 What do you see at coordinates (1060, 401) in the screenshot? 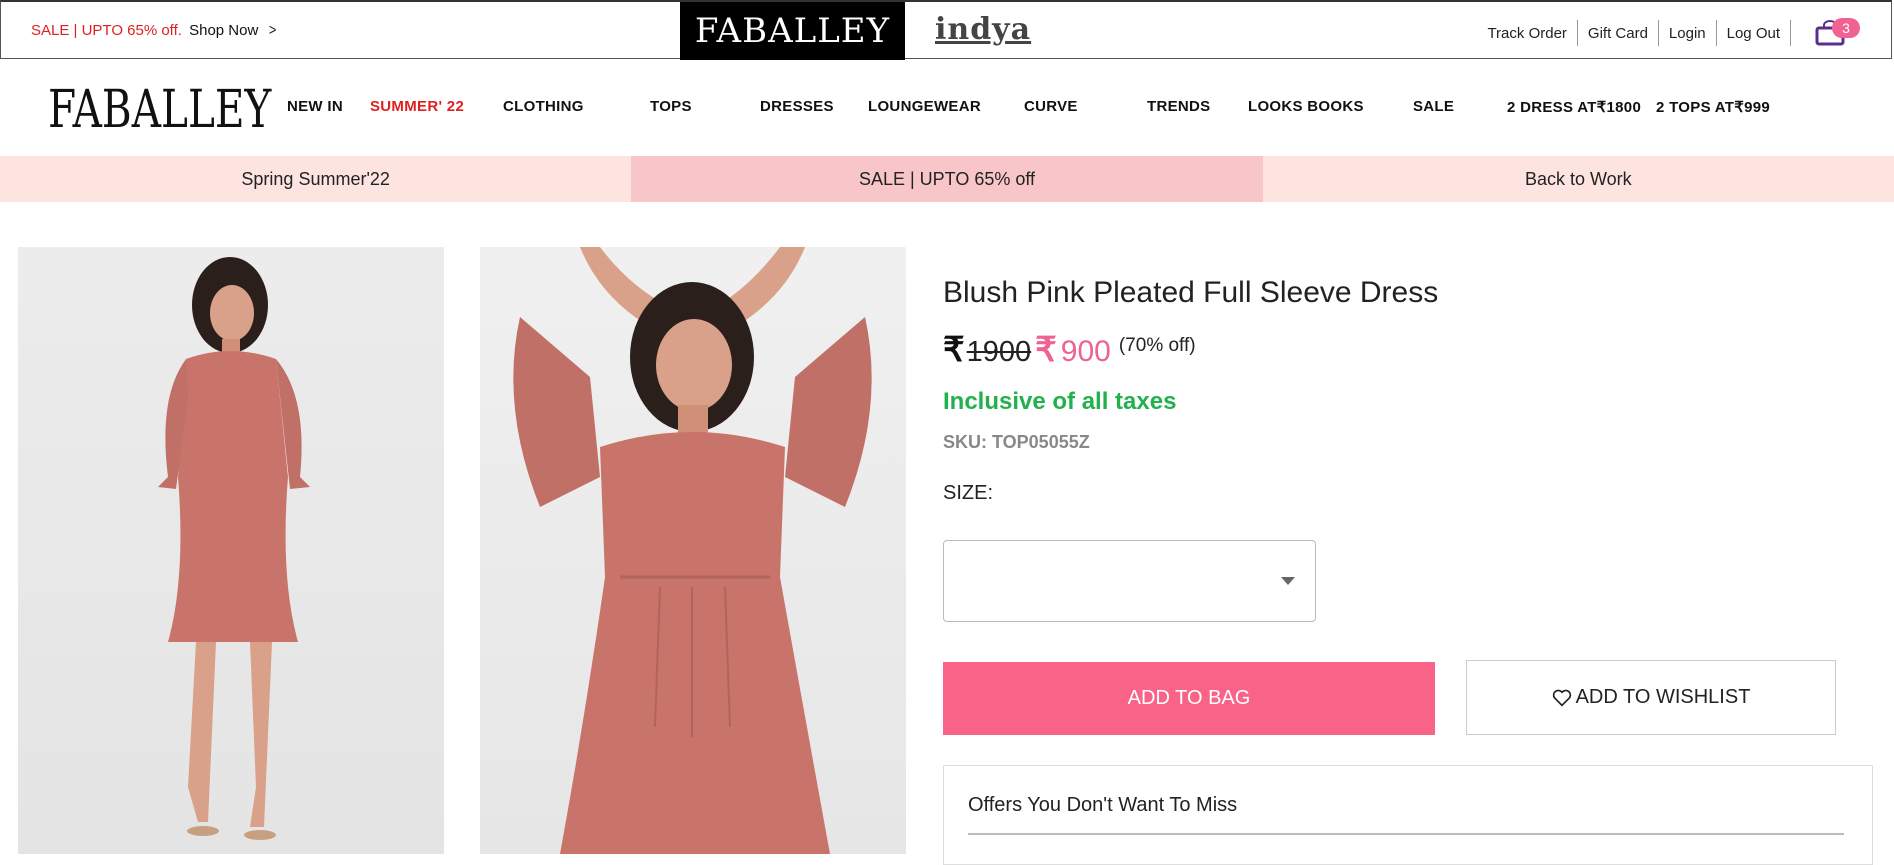
I see `tax-note: Inclusive of all taxes` at bounding box center [1060, 401].